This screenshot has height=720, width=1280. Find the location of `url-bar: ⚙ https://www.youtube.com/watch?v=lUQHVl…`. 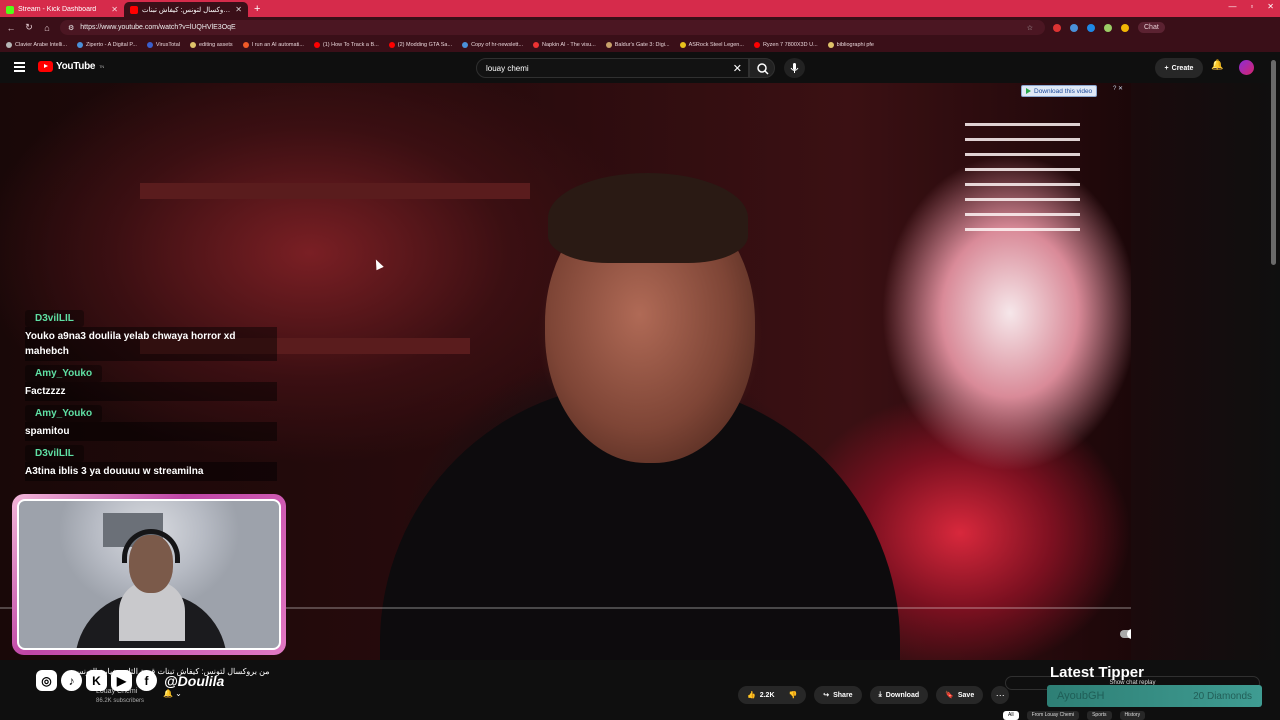

url-bar: ⚙ https://www.youtube.com/watch?v=lUQHVl… is located at coordinates (552, 27).